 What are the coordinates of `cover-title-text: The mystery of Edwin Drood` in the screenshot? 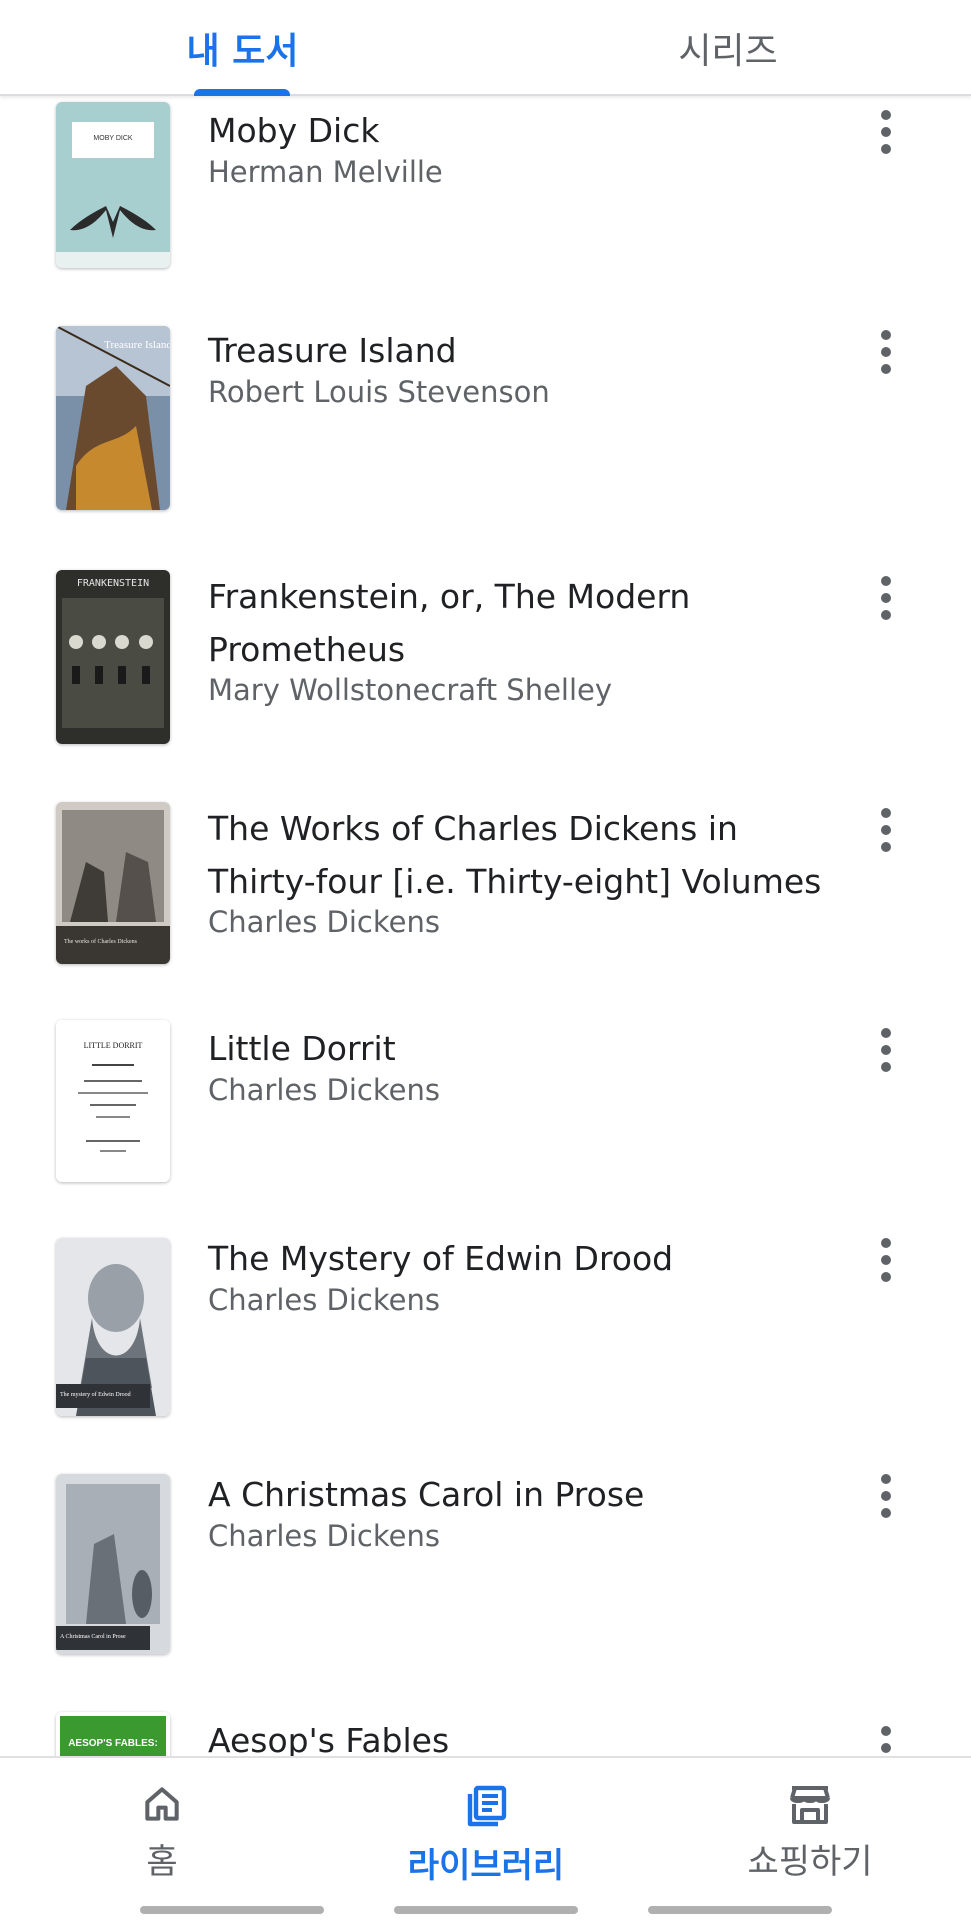 It's located at (95, 1394).